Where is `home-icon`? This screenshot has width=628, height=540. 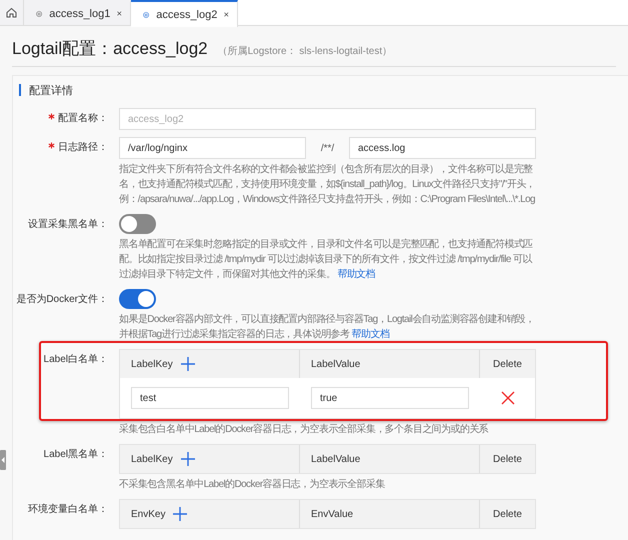
home-icon is located at coordinates (11, 12).